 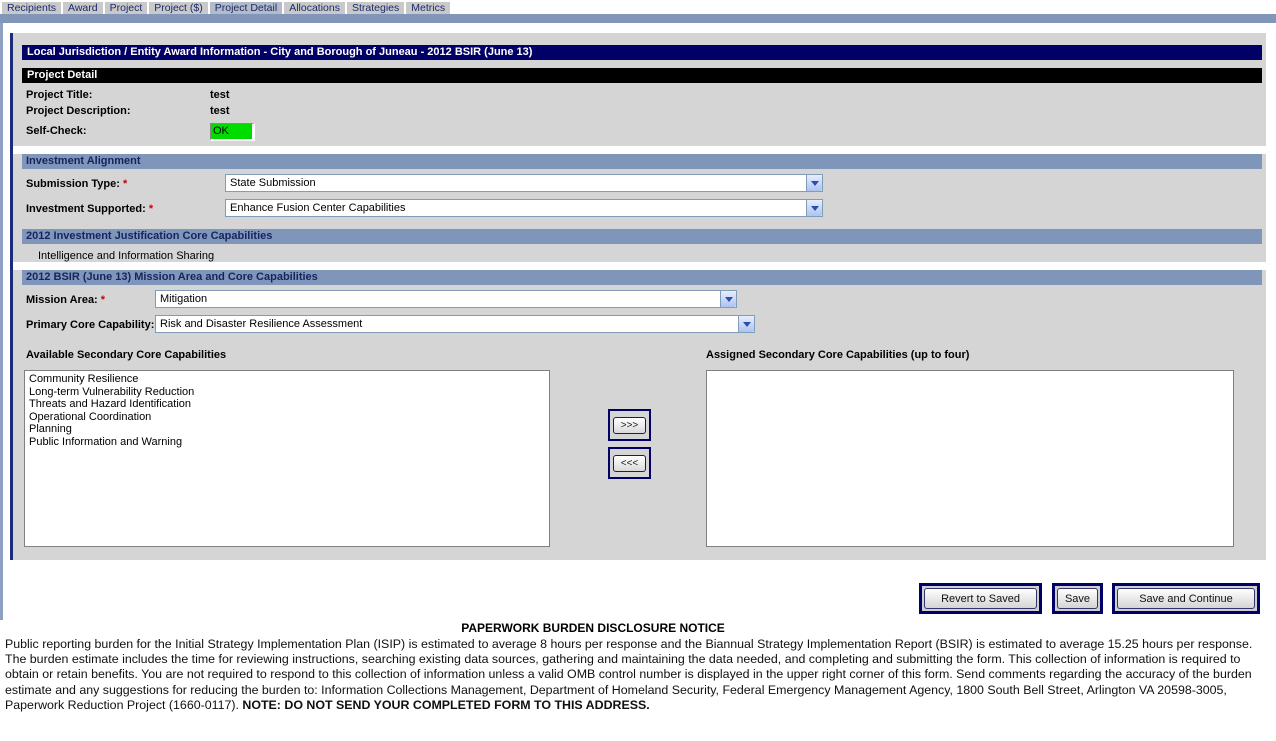 What do you see at coordinates (287, 379) in the screenshot?
I see `list-item: Community Resilience` at bounding box center [287, 379].